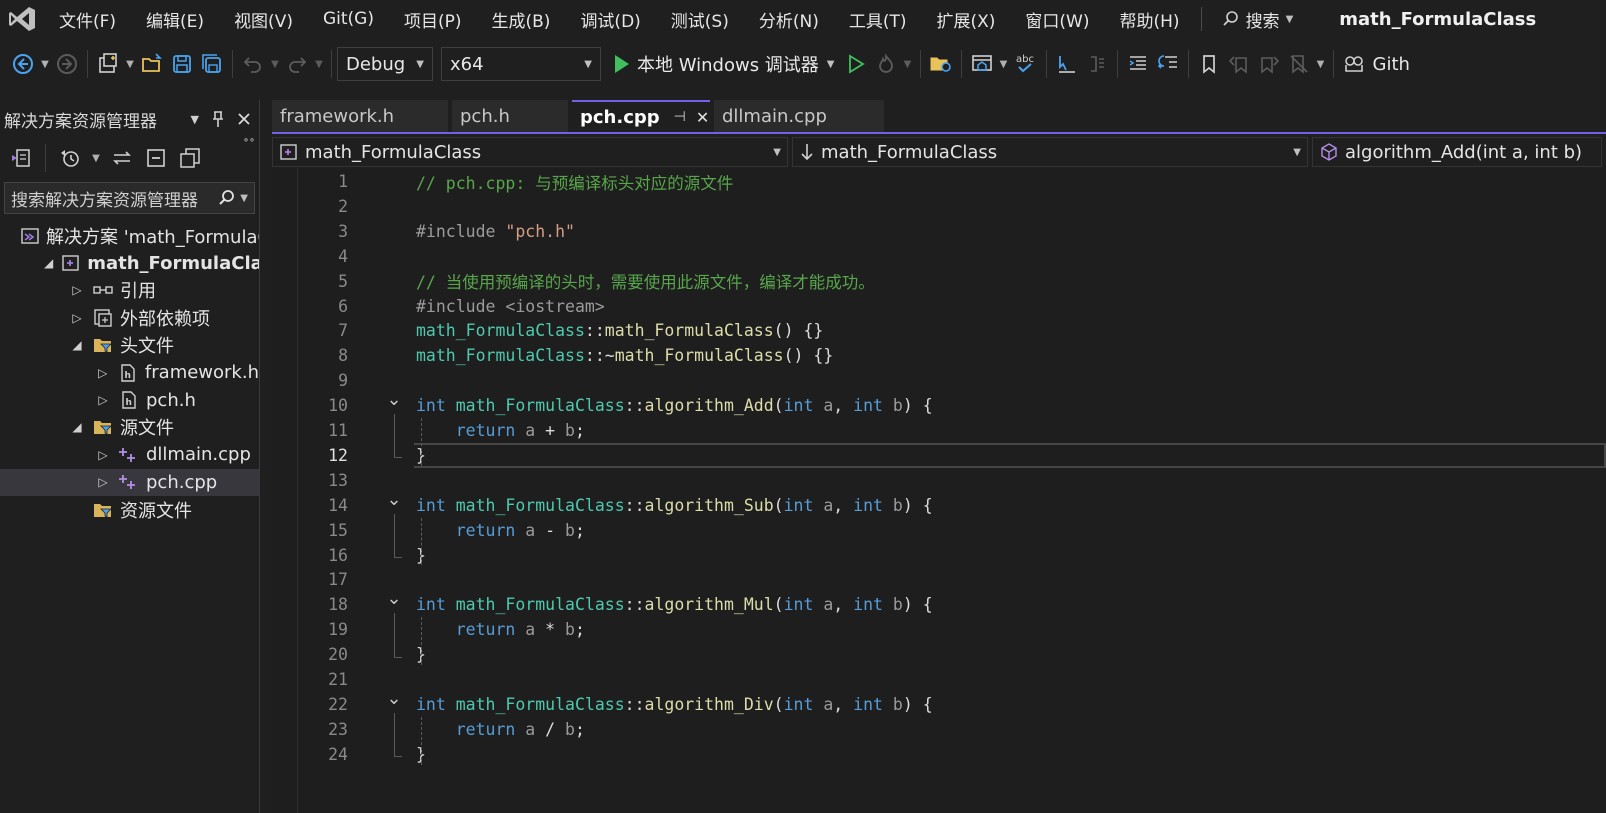 Image resolution: width=1606 pixels, height=813 pixels. What do you see at coordinates (433, 19) in the screenshot?
I see `menu-item: 项目(P)` at bounding box center [433, 19].